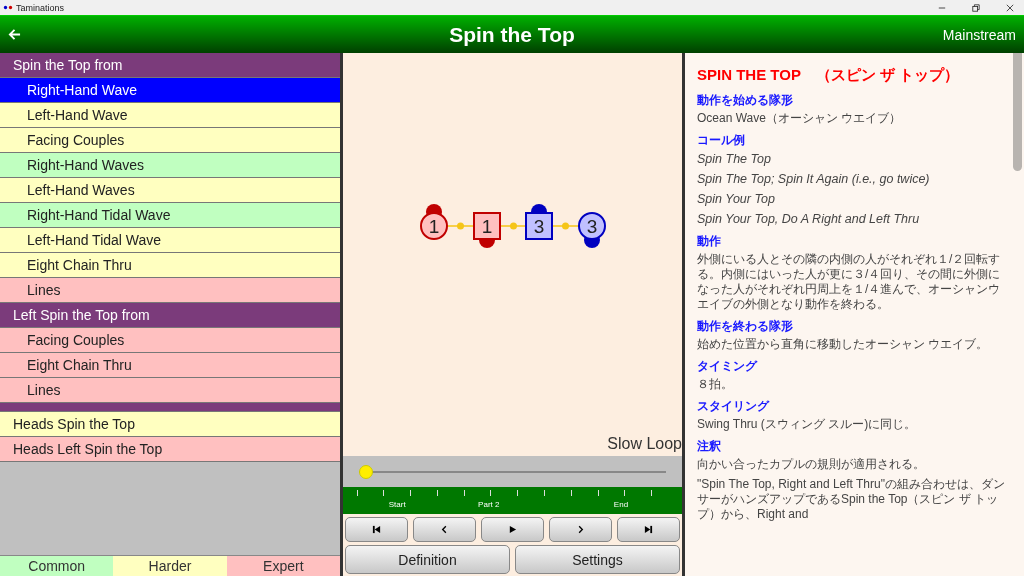 The image size is (1024, 576). What do you see at coordinates (814, 179) in the screenshot?
I see `example-call: Spin The Top; Spin It Again (i.e., go twice)` at bounding box center [814, 179].